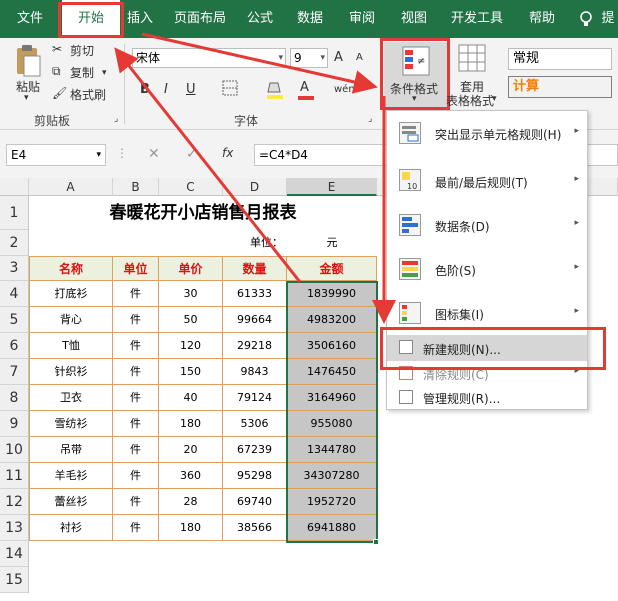  I want to click on arrow-to-conditional-format, so click(259, 63).